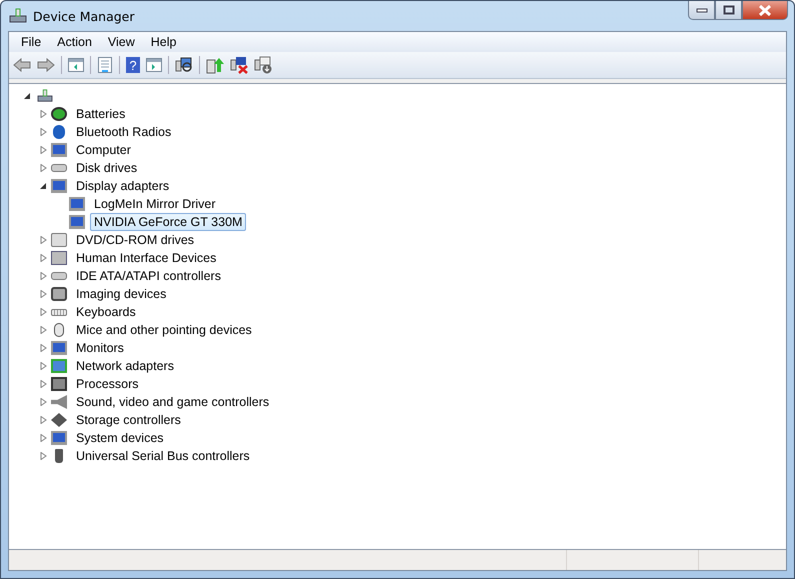 The image size is (795, 579). I want to click on forward-icon, so click(46, 65).